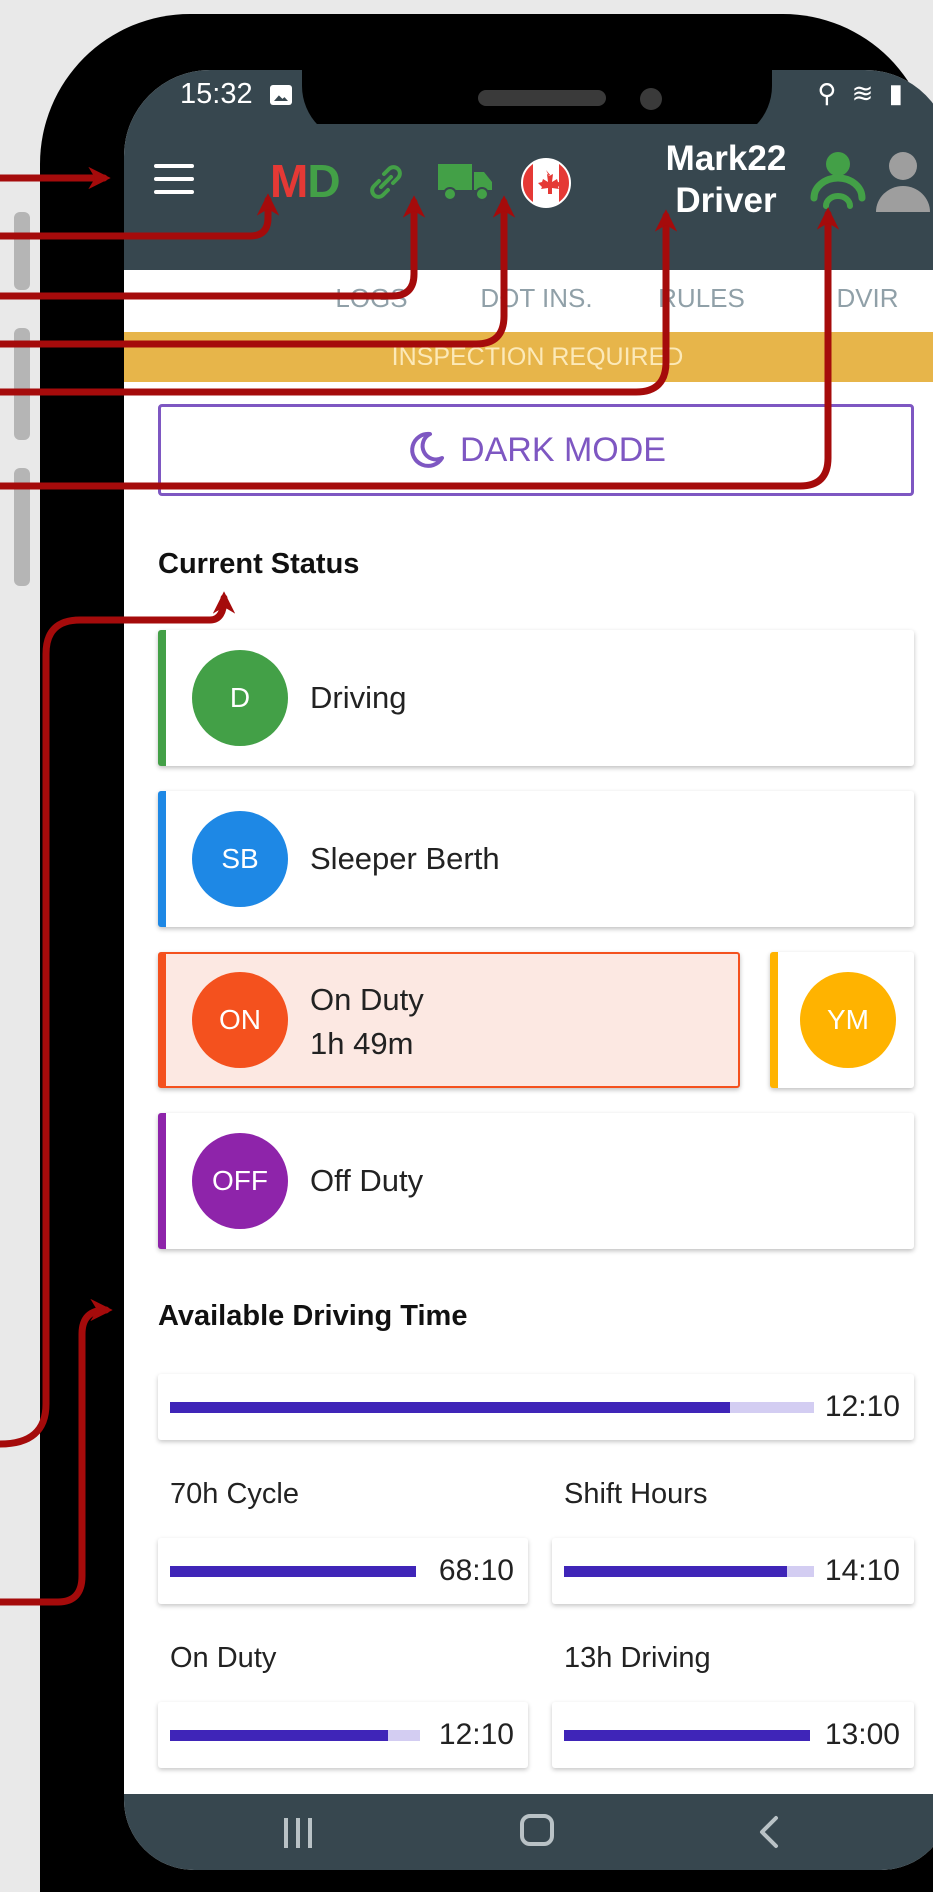 This screenshot has height=1892, width=933. Describe the element at coordinates (862, 93) in the screenshot. I see `status-indicator-icons: ⚲ ≋ ▮` at that location.